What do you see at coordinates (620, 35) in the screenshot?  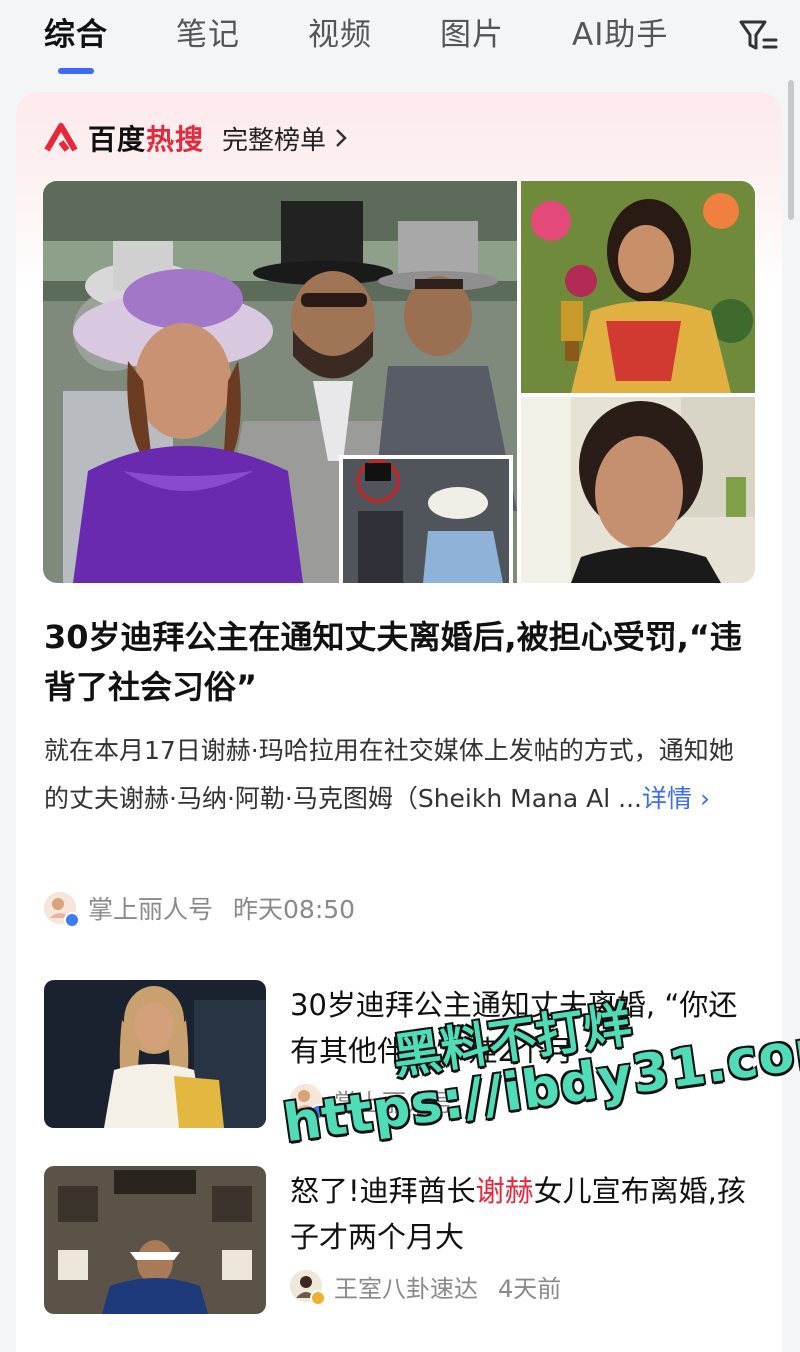 I see `tab-ai-assistant: AI助手` at bounding box center [620, 35].